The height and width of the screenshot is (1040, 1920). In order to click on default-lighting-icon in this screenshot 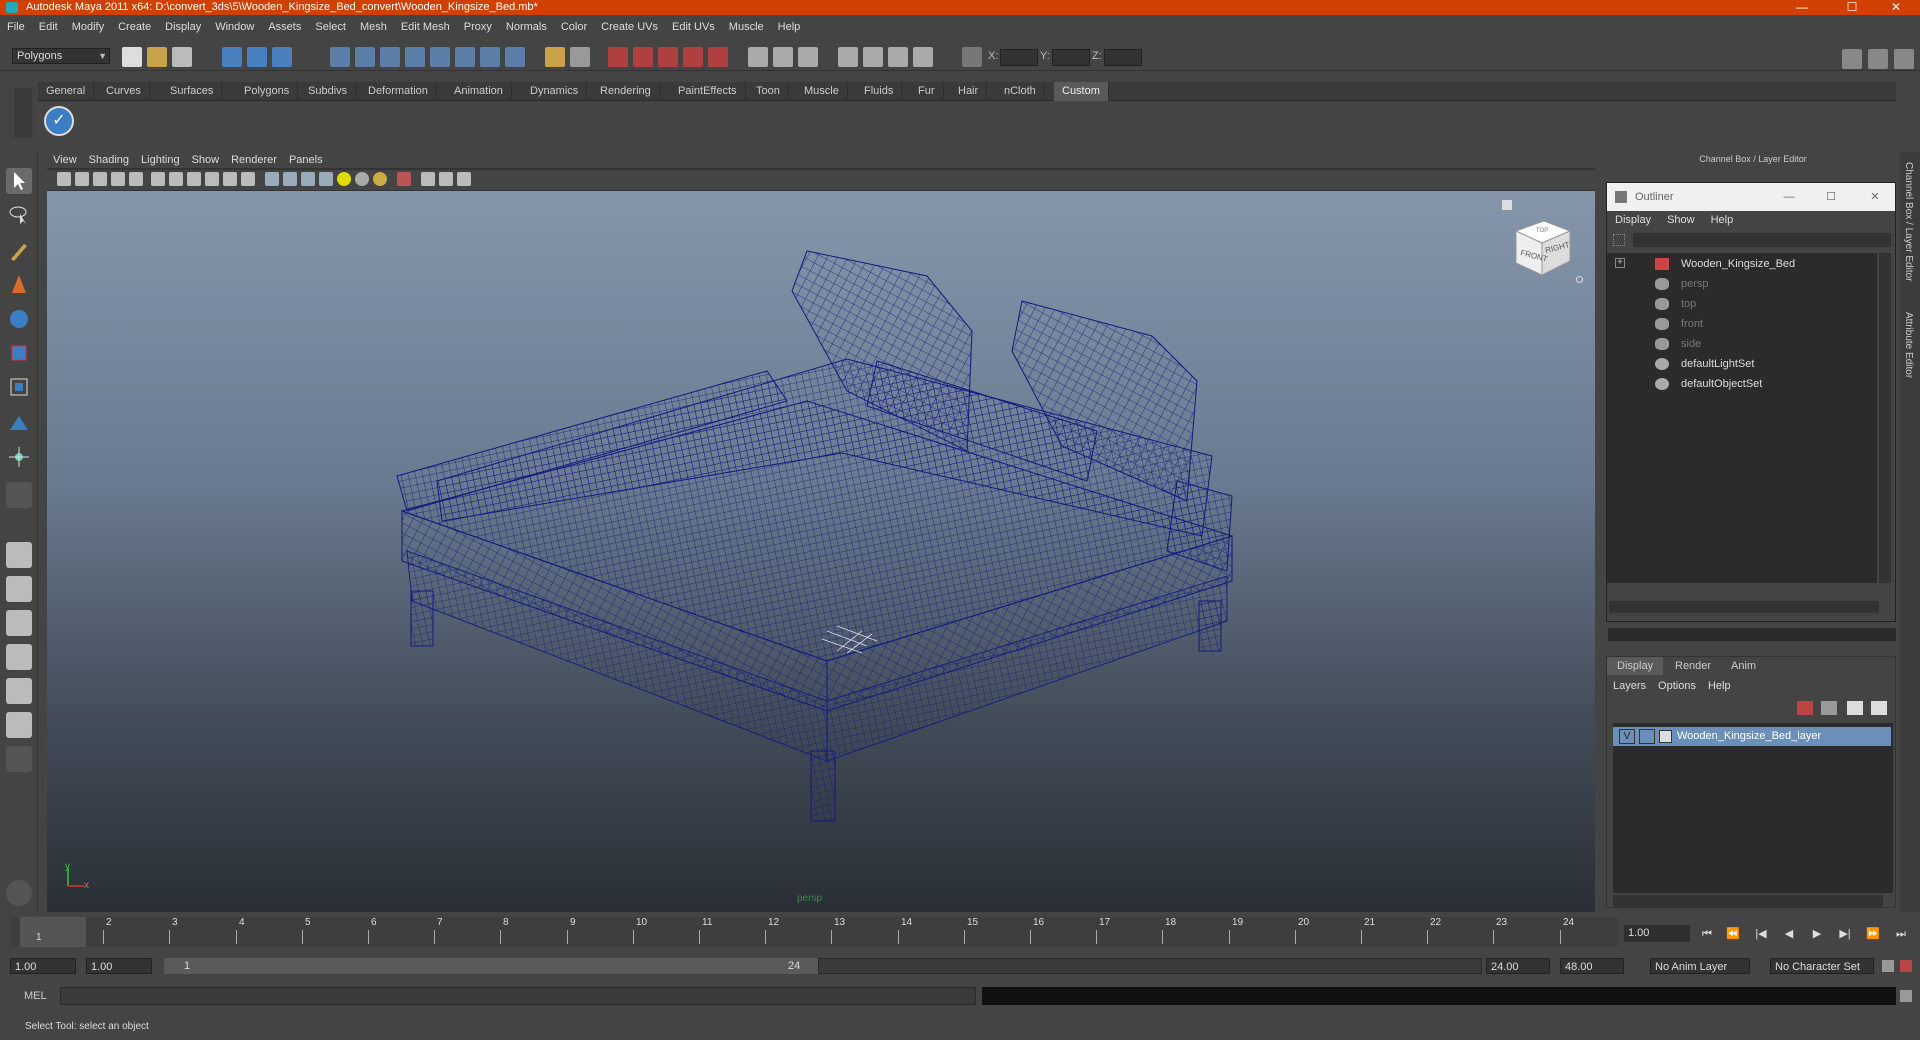, I will do `click(344, 179)`.